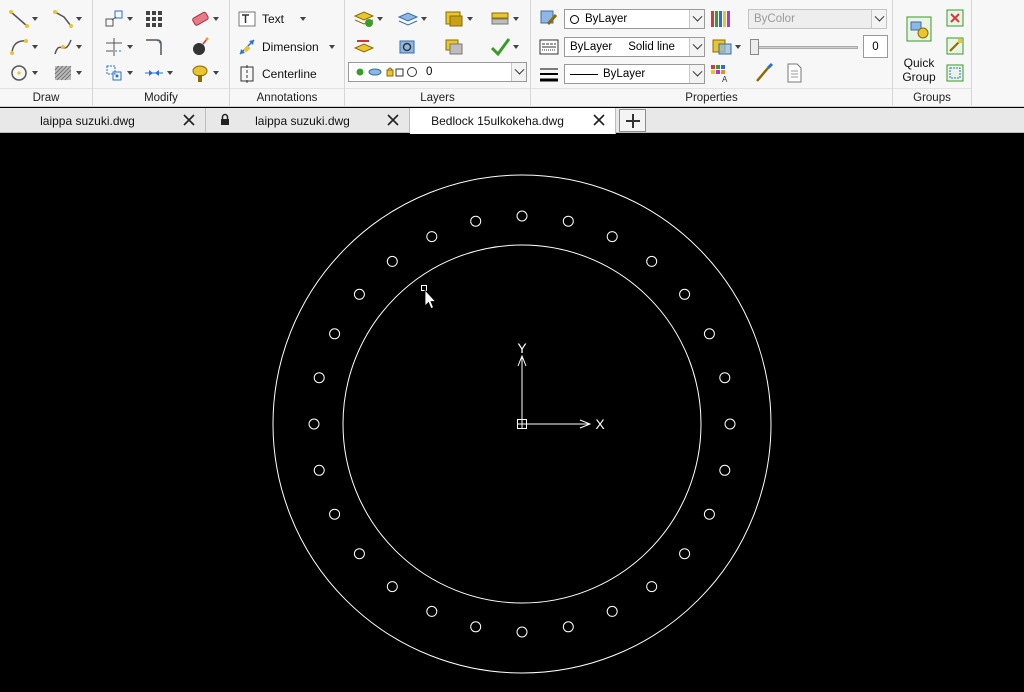 This screenshot has height=692, width=1024. I want to click on layer-states-dropdown, so click(424, 19).